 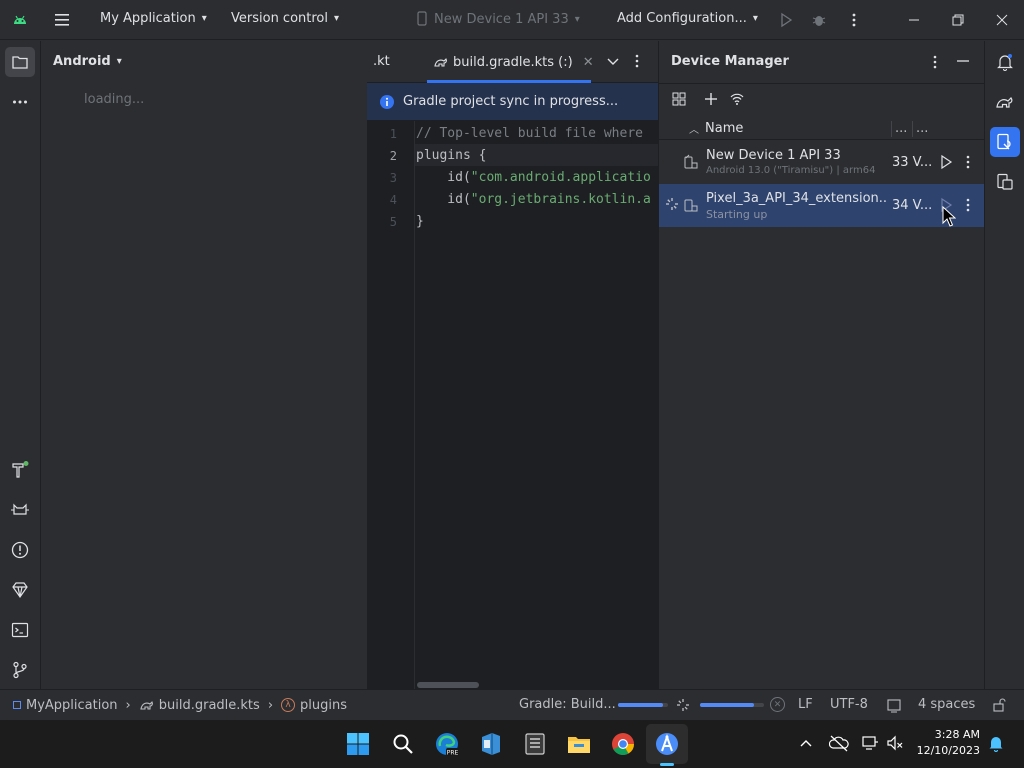 What do you see at coordinates (20, 630) in the screenshot?
I see `terminal-button` at bounding box center [20, 630].